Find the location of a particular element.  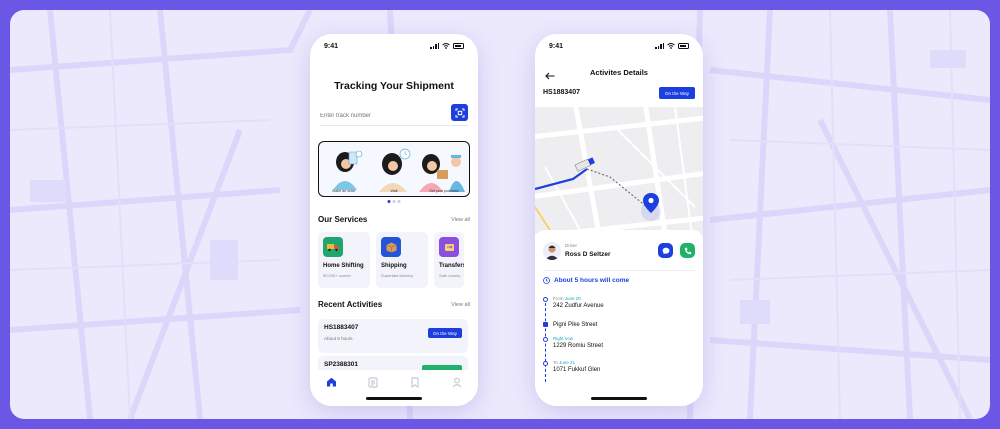

driver-avatar is located at coordinates (552, 251).